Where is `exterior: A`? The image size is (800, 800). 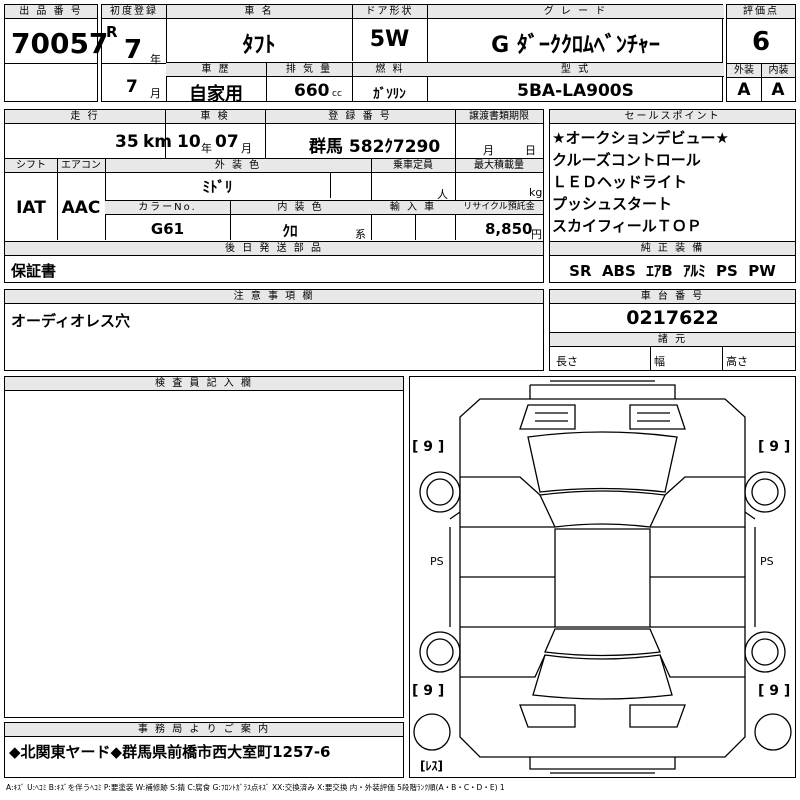
exterior: A is located at coordinates (744, 90).